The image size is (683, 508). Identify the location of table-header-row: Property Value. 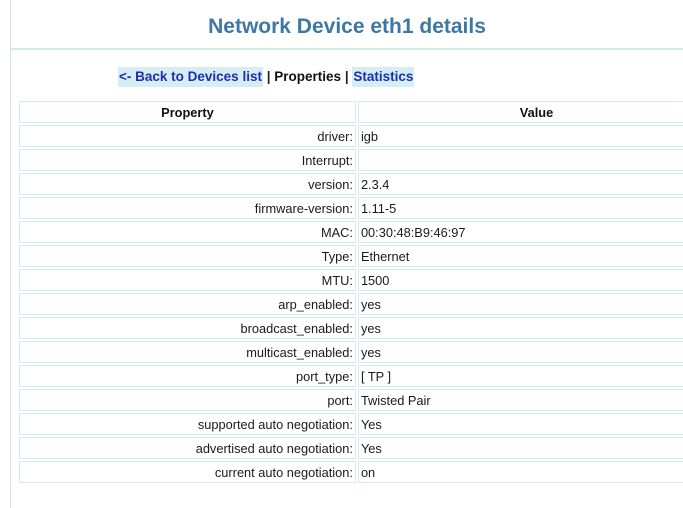
(351, 112).